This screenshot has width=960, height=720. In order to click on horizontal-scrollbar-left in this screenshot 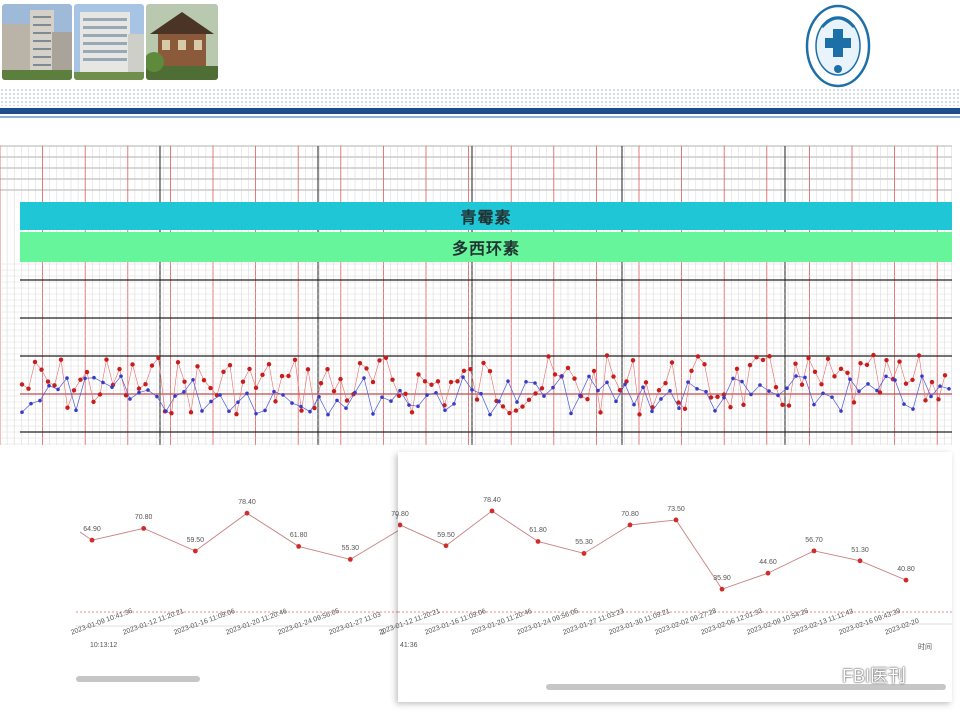, I will do `click(138, 679)`.